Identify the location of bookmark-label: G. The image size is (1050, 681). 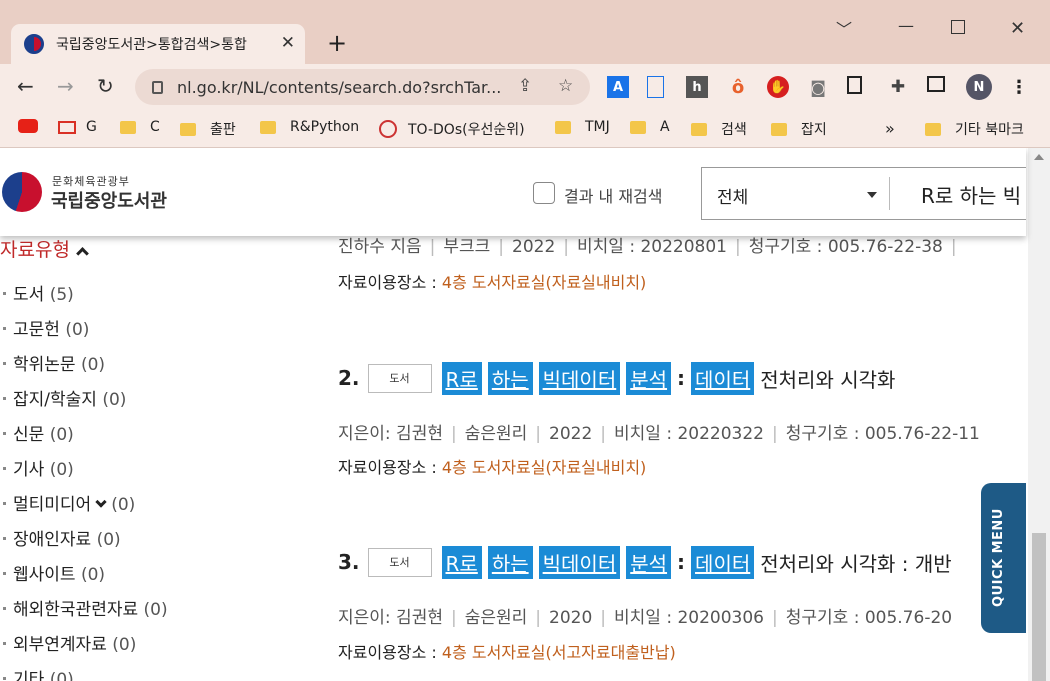
(91, 127).